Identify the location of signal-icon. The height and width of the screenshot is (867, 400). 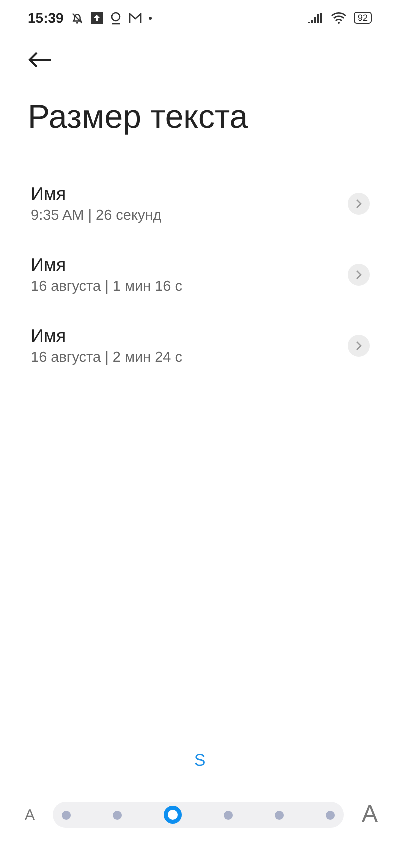
(316, 18).